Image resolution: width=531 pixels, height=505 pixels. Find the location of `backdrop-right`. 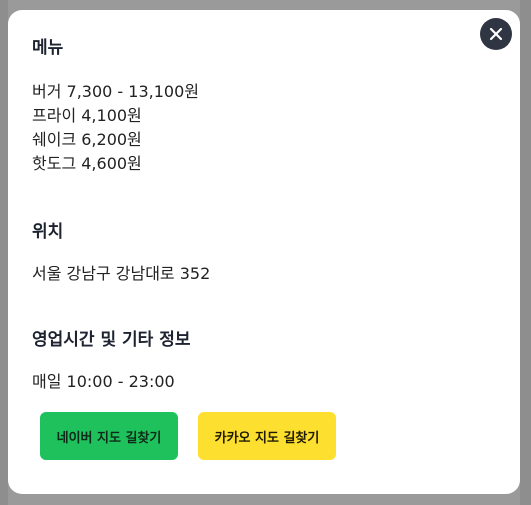

backdrop-right is located at coordinates (525, 252).